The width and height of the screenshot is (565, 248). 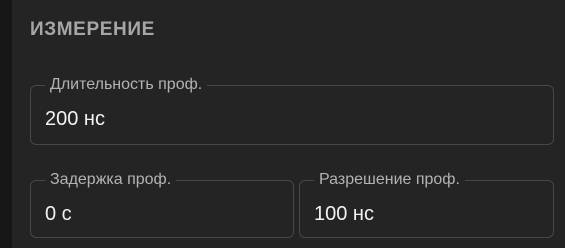 I want to click on profile-resolution-value: 100 нс, so click(x=344, y=214).